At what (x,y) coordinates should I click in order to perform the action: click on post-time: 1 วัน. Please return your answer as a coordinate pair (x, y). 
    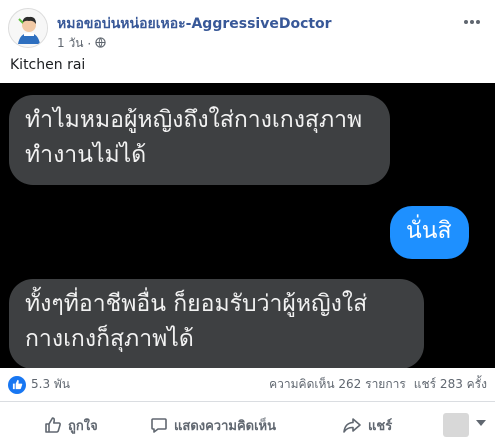
    Looking at the image, I should click on (70, 43).